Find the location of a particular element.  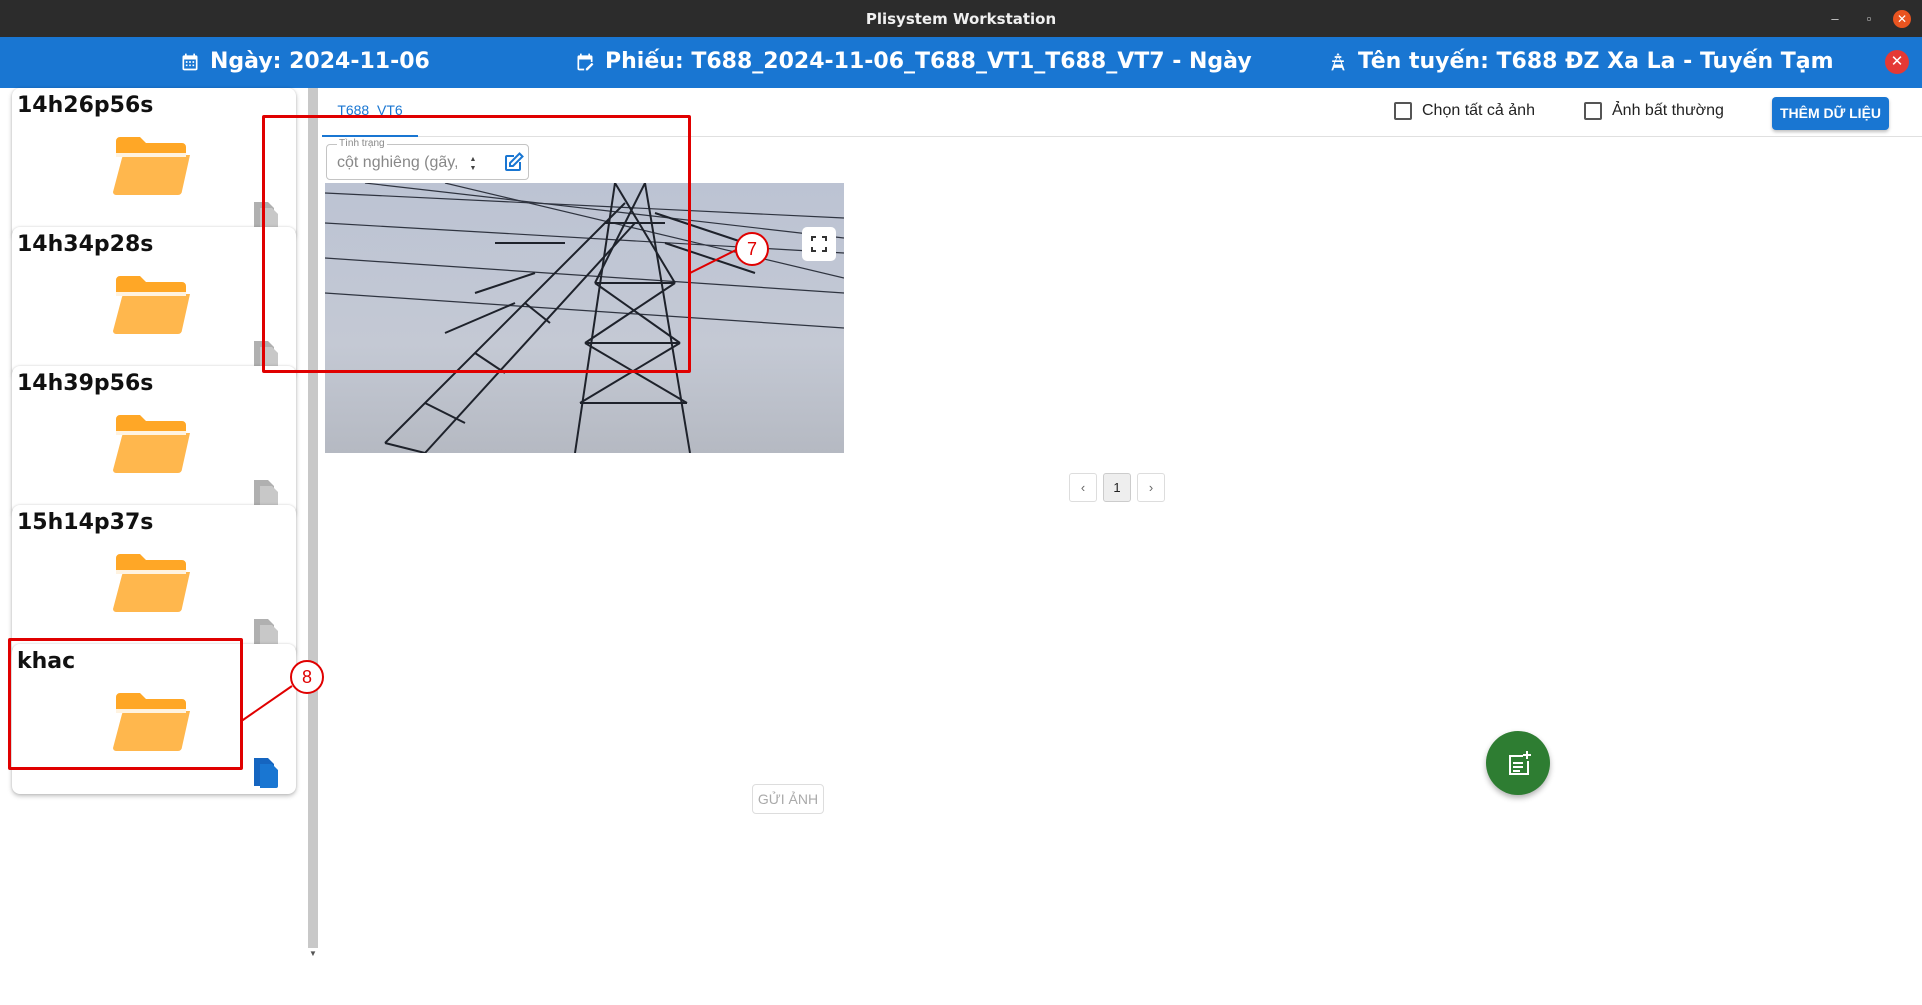

send-images-button: GỬI ẢNH is located at coordinates (788, 799).